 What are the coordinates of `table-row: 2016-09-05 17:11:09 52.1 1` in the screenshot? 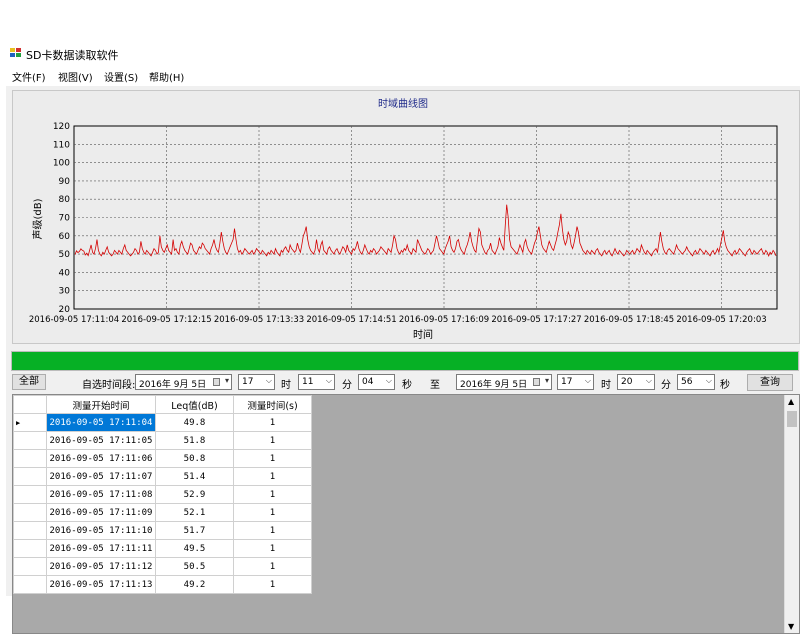 It's located at (162, 512).